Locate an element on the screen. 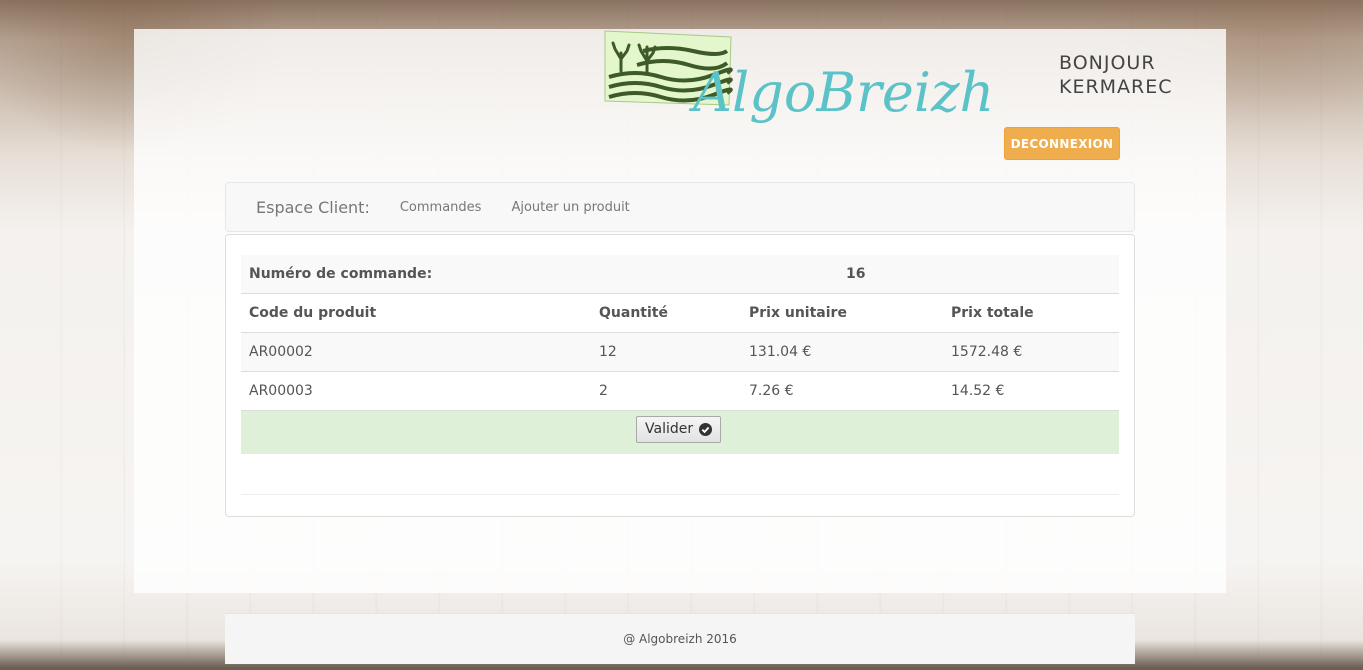 The image size is (1363, 670). quantity: 12 is located at coordinates (608, 352).